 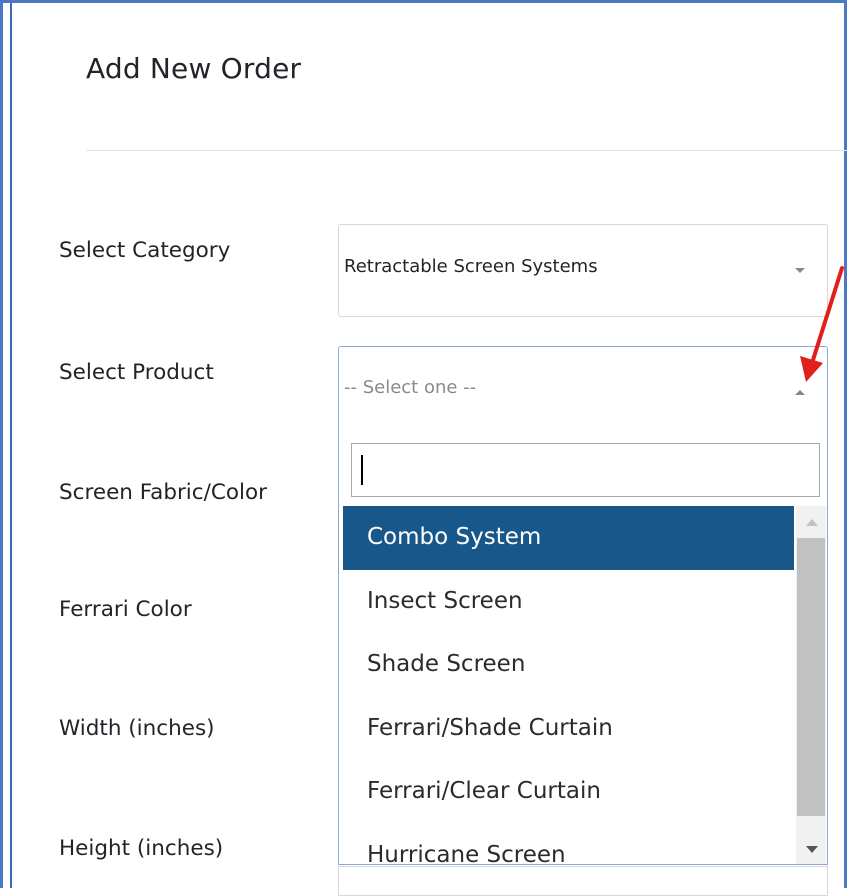 I want to click on title-divider, so click(x=466, y=150).